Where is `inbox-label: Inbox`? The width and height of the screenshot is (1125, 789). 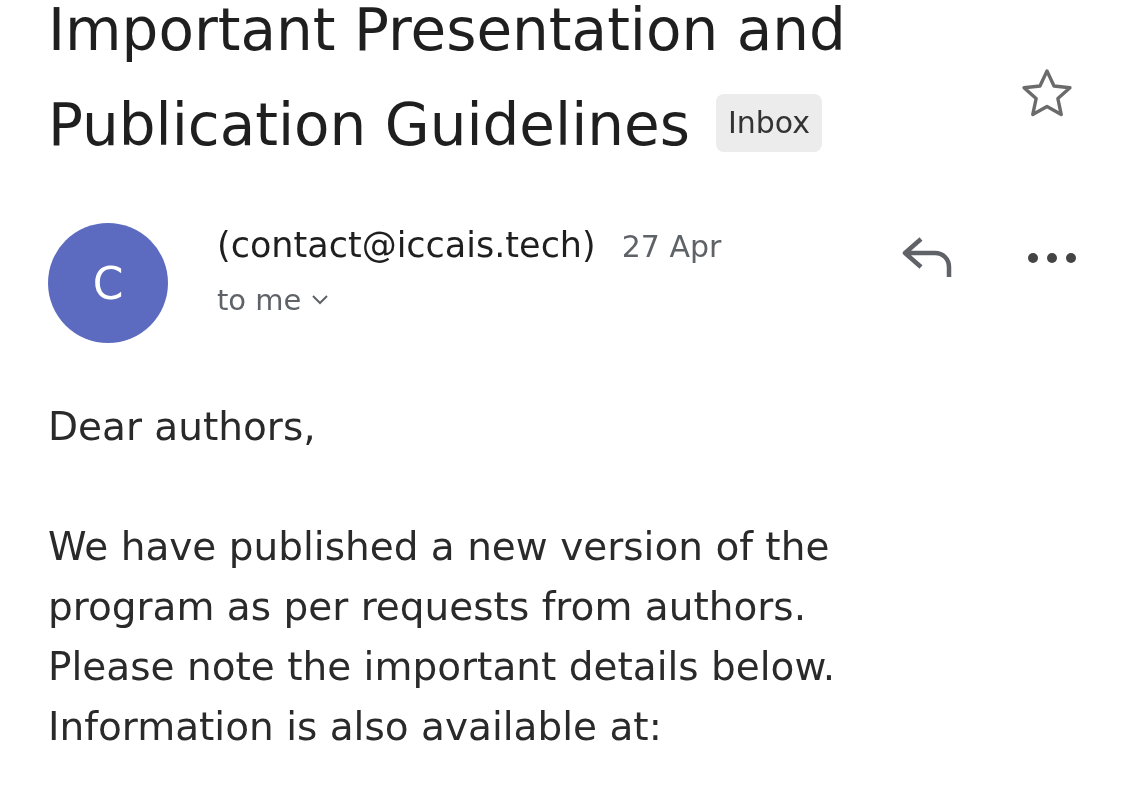
inbox-label: Inbox is located at coordinates (769, 122).